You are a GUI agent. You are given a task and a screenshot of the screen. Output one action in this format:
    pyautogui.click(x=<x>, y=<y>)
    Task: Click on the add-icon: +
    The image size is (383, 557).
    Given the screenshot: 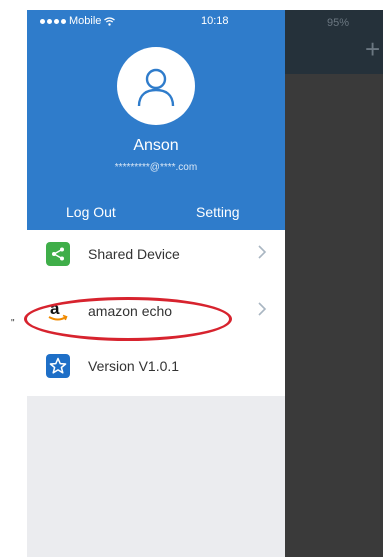 What is the action you would take?
    pyautogui.click(x=373, y=49)
    